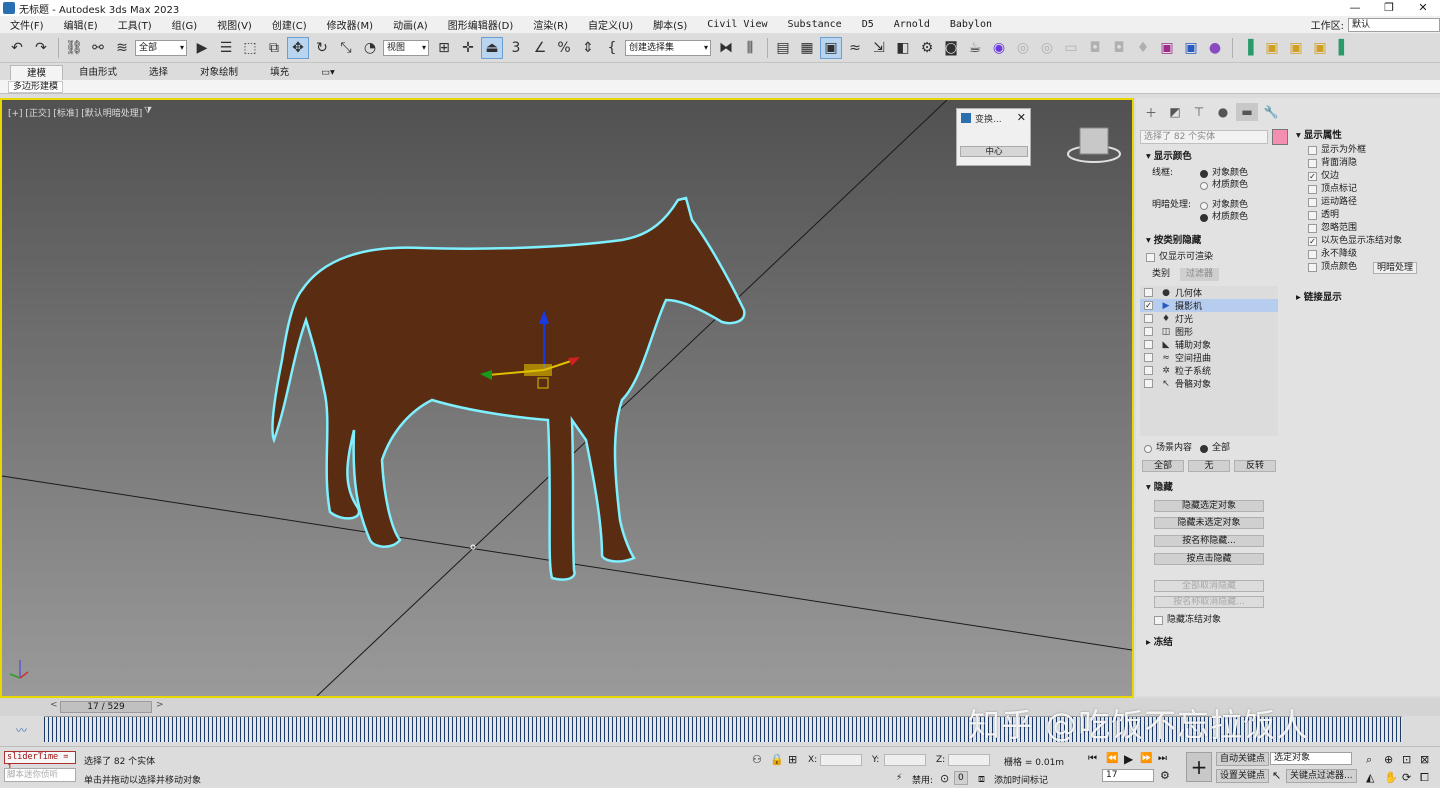 Image resolution: width=1440 pixels, height=788 pixels. Describe the element at coordinates (1255, 466) in the screenshot. I see `invert-categories-button: 反转` at that location.